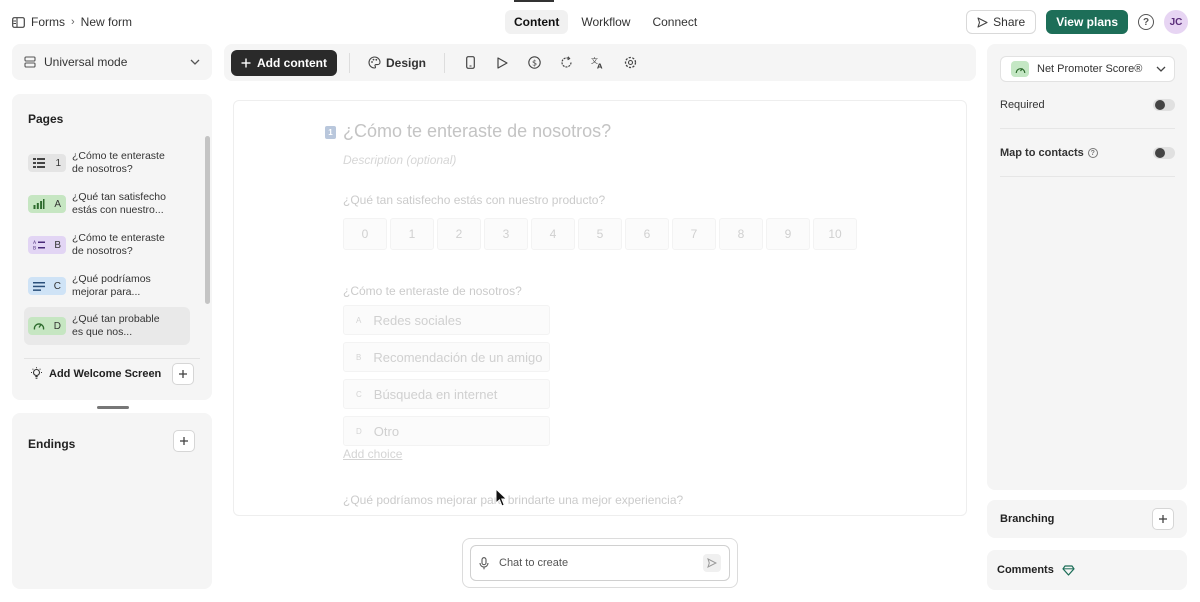 Image resolution: width=1200 pixels, height=602 pixels. I want to click on tab-content: Content, so click(537, 22).